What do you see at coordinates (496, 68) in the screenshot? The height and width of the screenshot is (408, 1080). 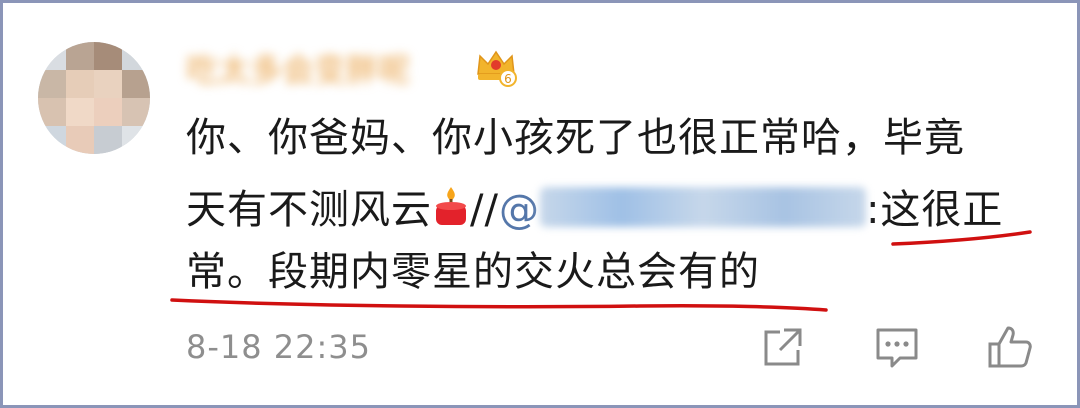 I see `crown-level-badge-icon: 6` at bounding box center [496, 68].